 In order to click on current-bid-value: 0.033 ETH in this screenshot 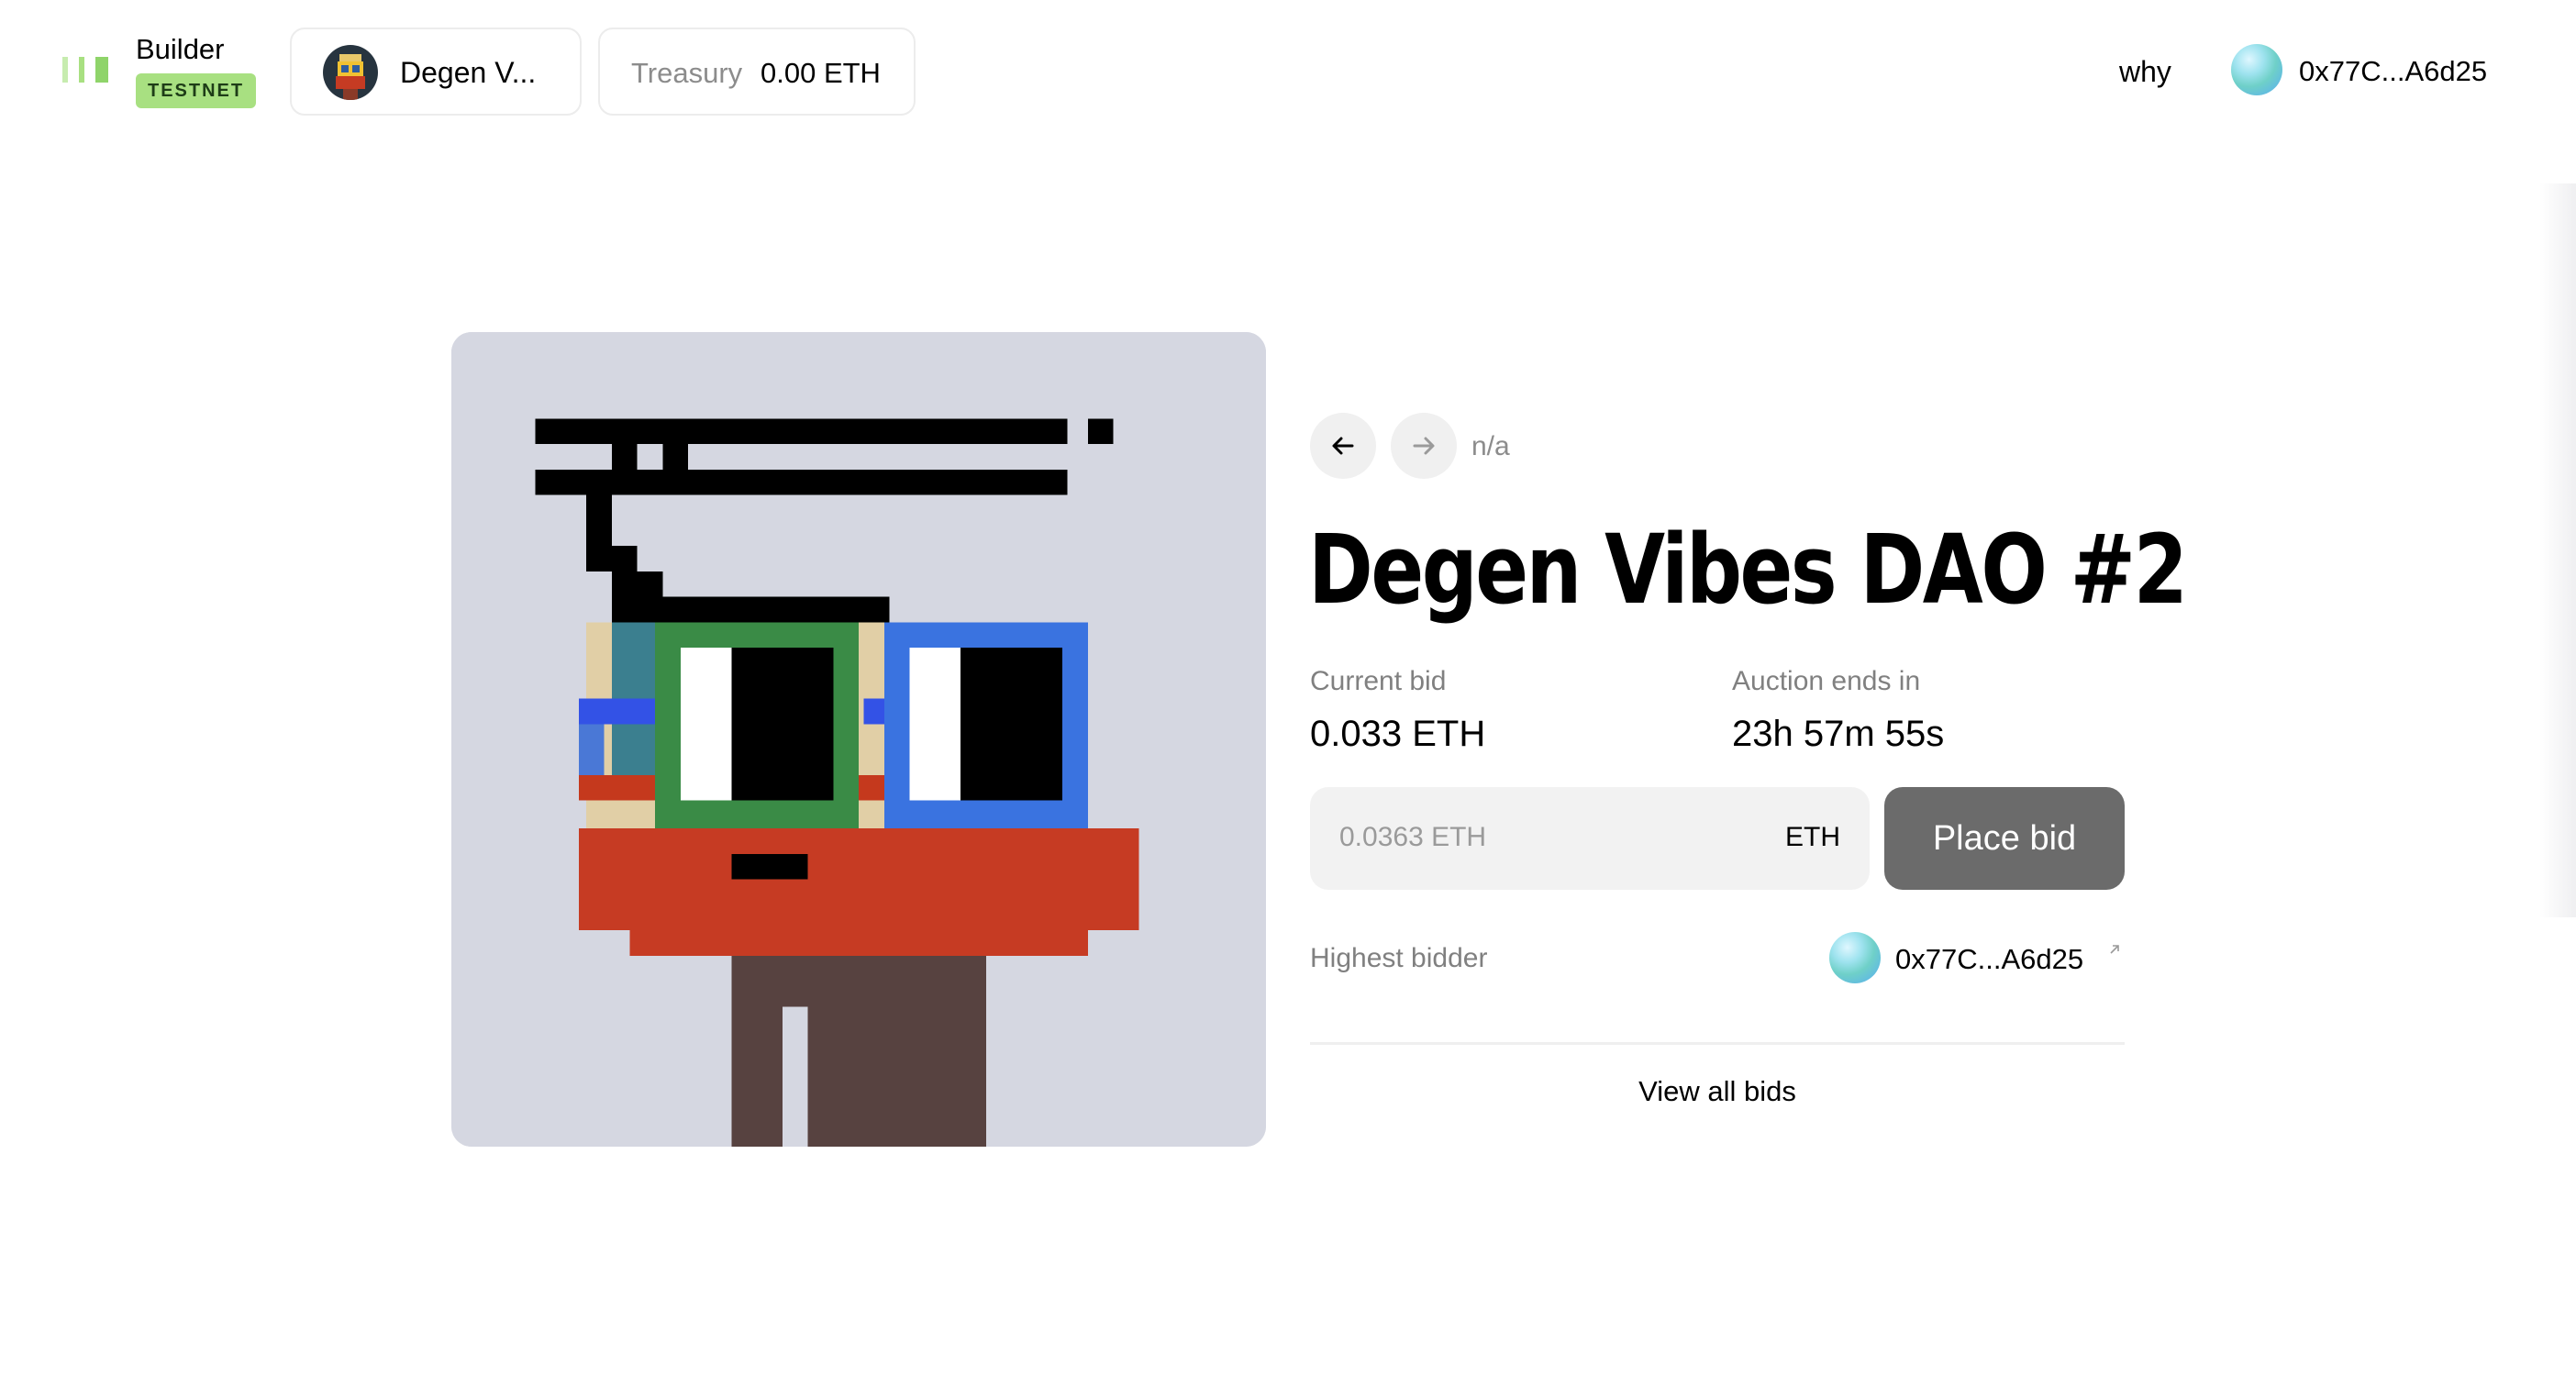, I will do `click(1398, 734)`.